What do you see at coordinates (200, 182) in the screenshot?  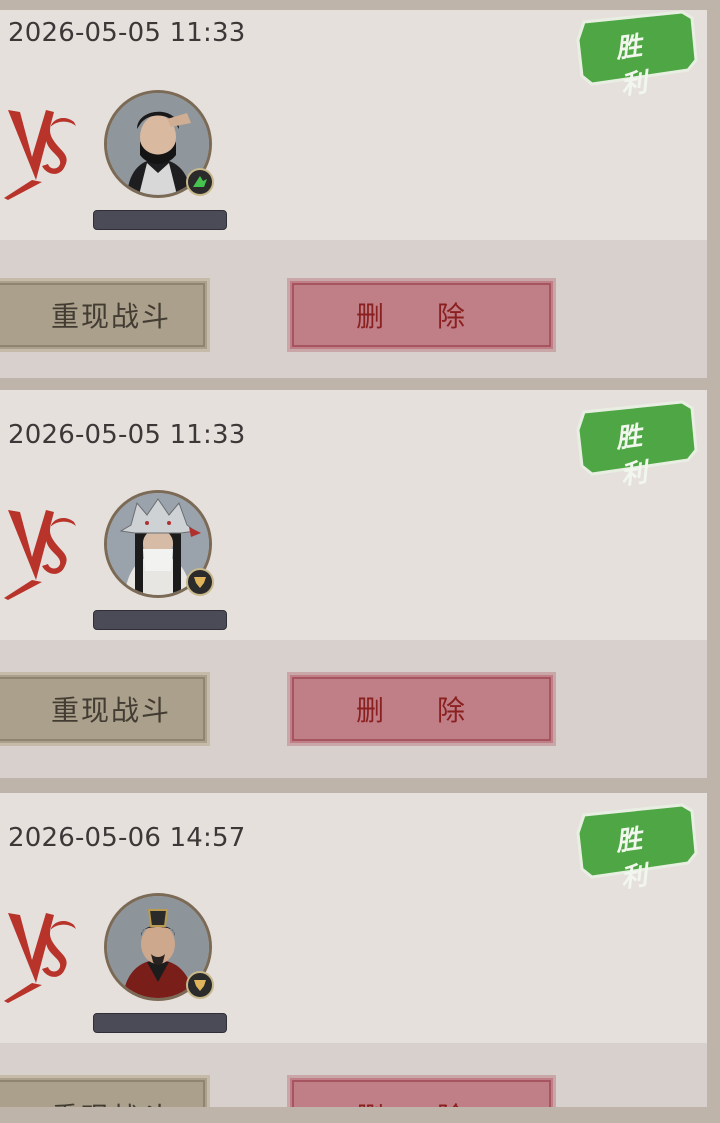 I see `green-rank-icon` at bounding box center [200, 182].